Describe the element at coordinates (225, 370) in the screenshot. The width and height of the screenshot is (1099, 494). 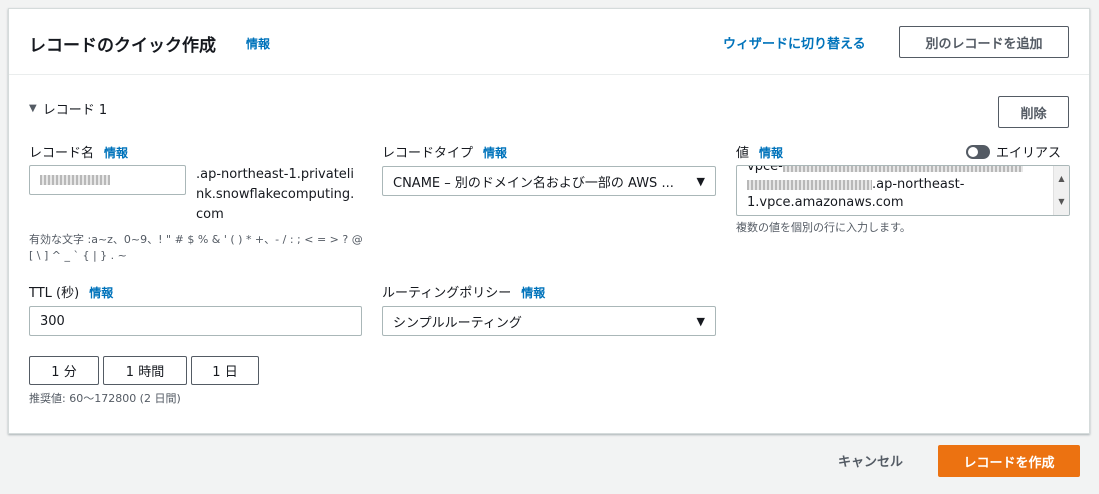
I see `ttl-1-day-button: 1 日` at that location.